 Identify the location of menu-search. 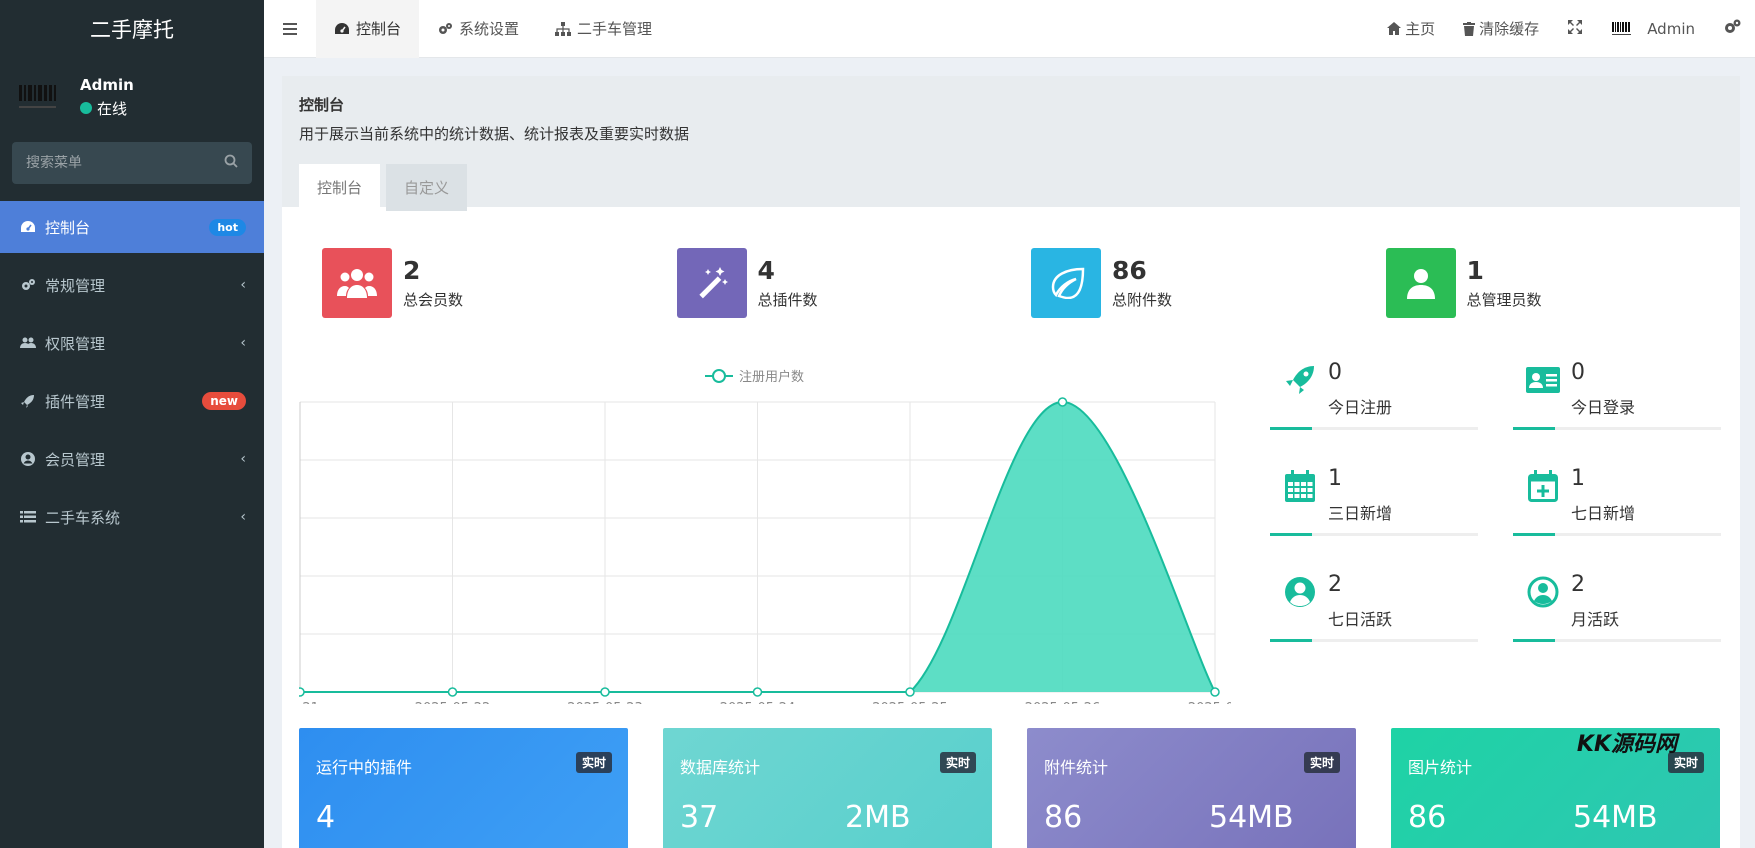
(132, 163).